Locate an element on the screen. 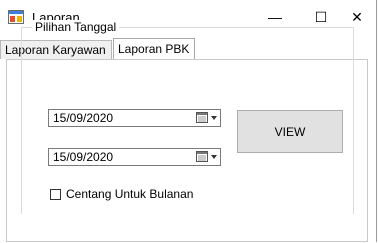  tab-label: Laporan PBK is located at coordinates (154, 49).